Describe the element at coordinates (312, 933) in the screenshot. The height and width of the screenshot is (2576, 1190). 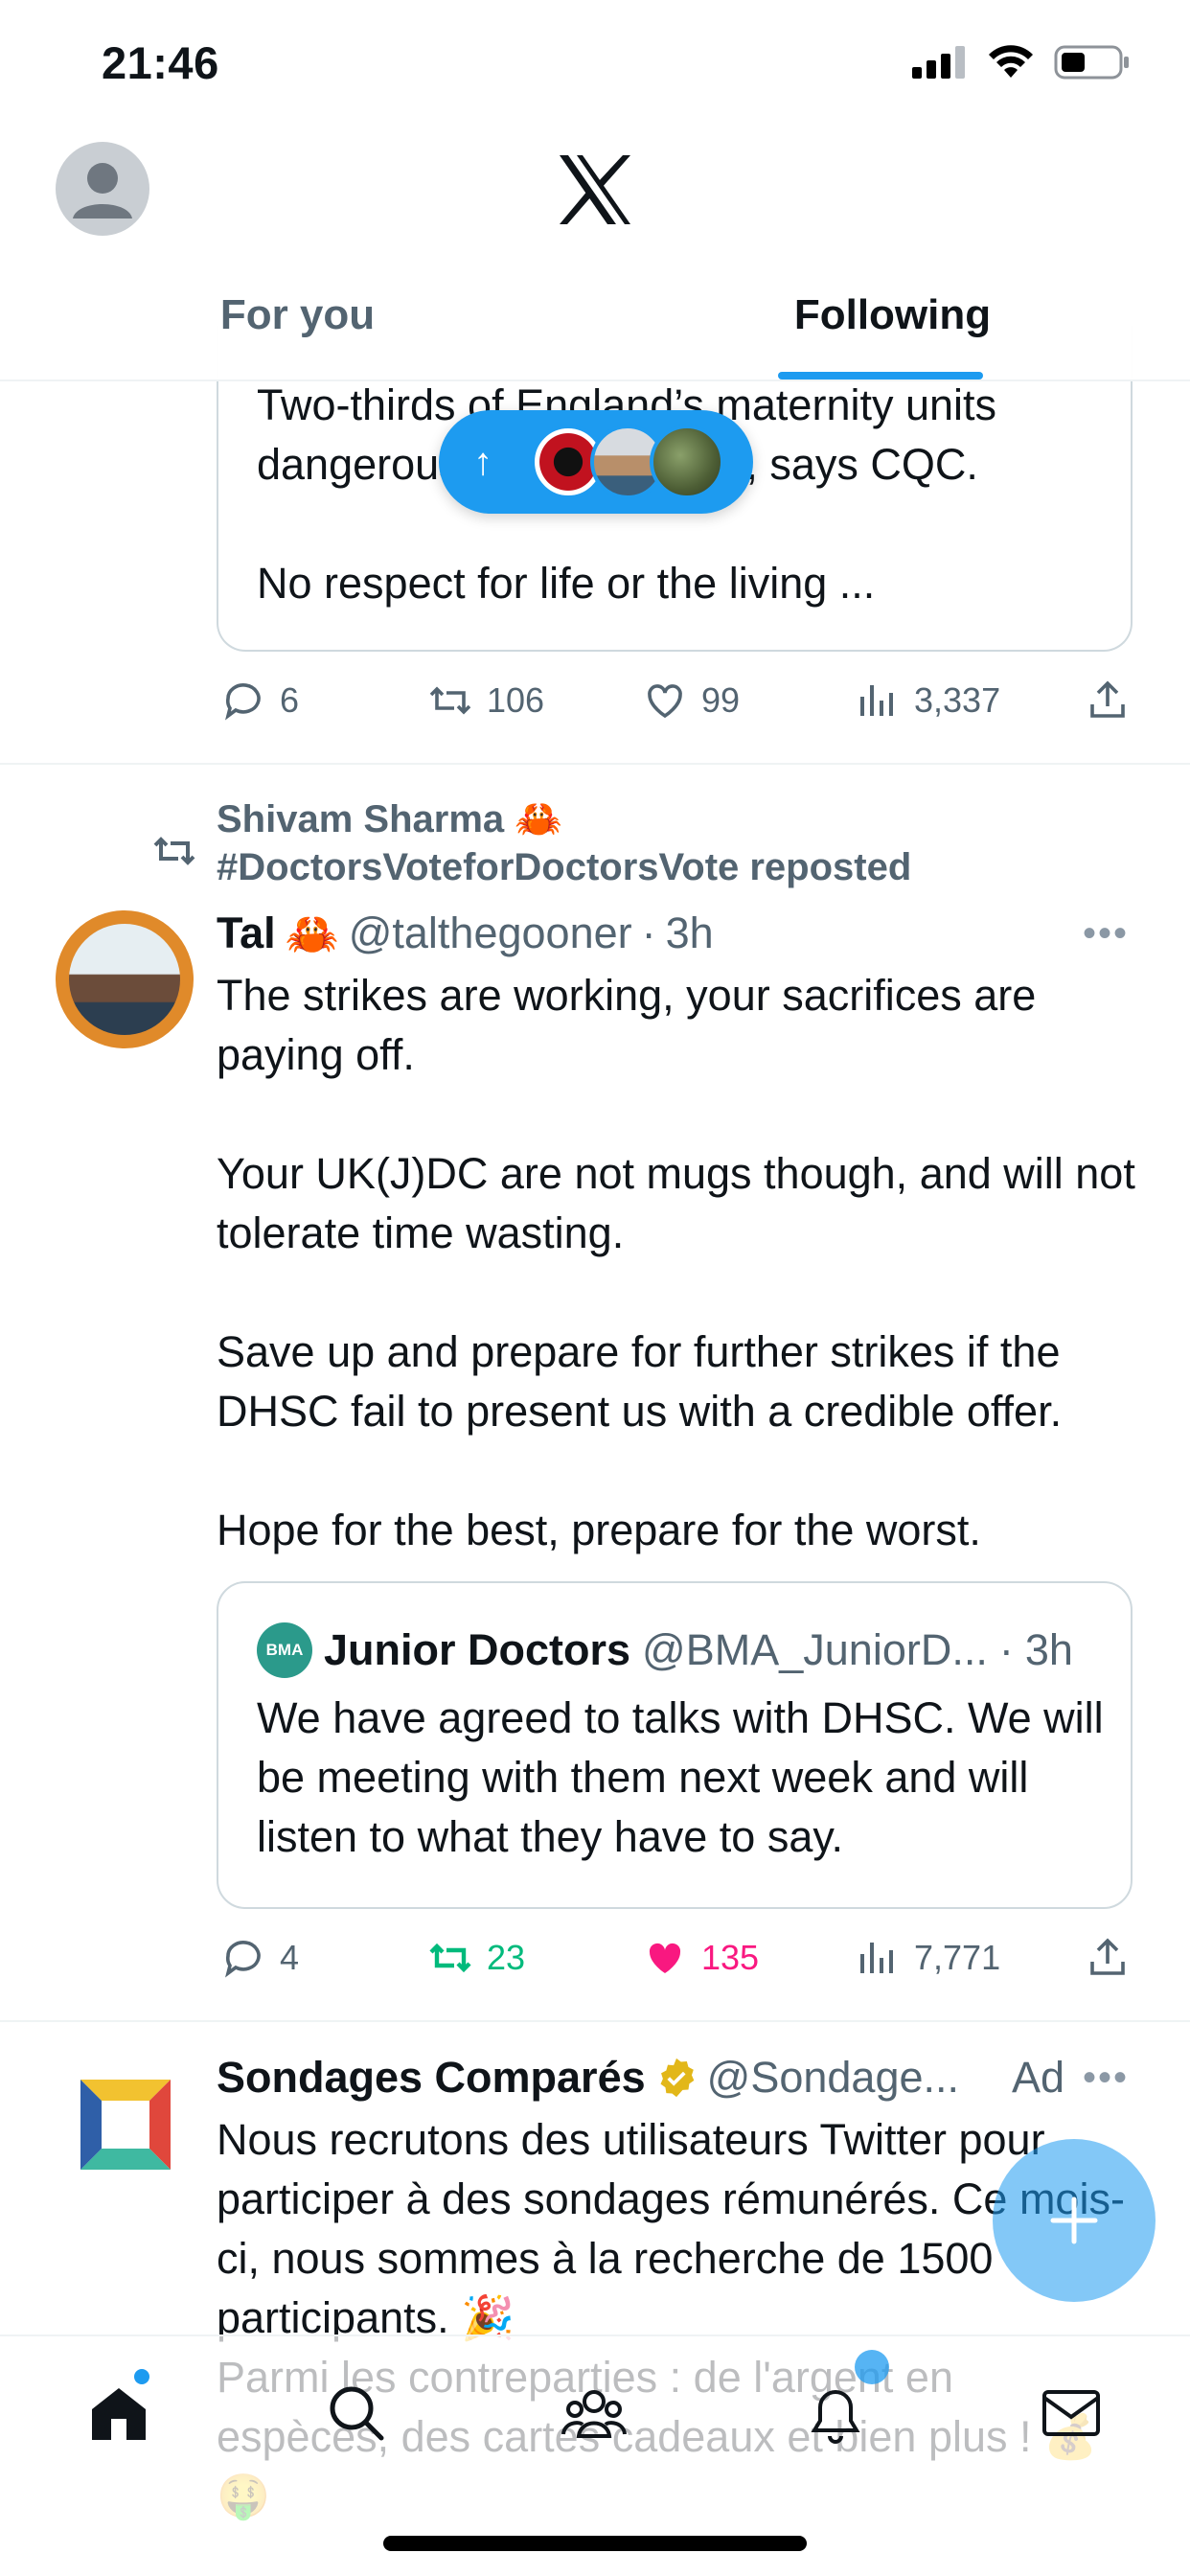
I see `author-emoji: 🦀` at that location.